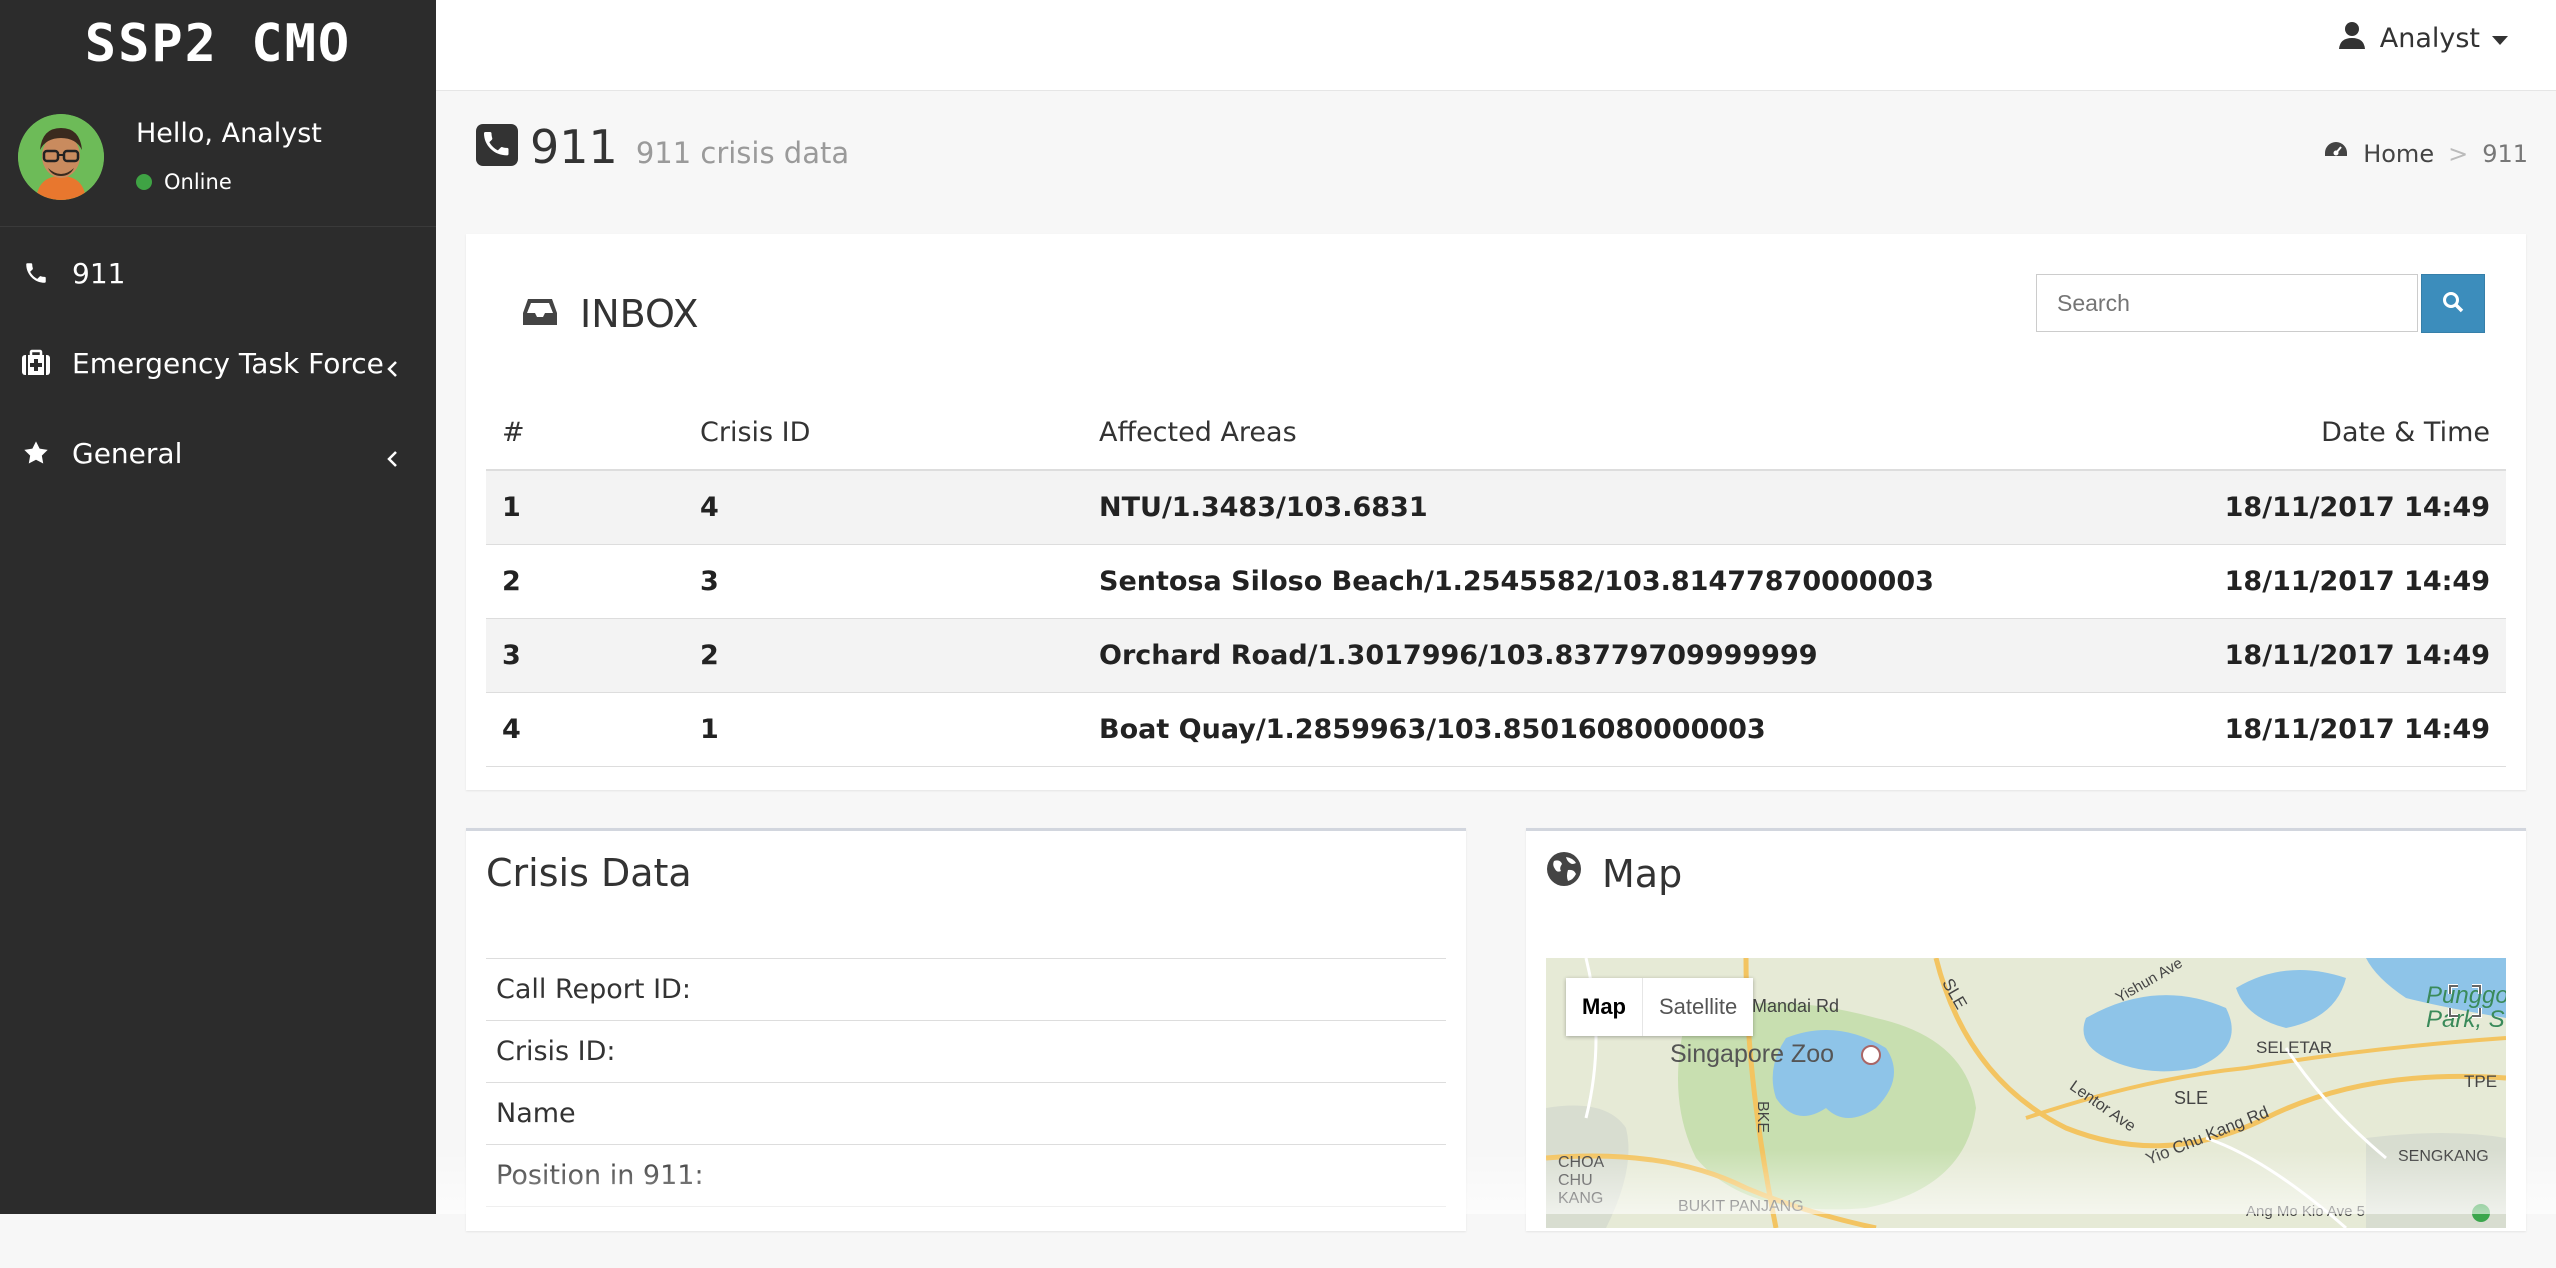  Describe the element at coordinates (99, 273) in the screenshot. I see `sidebar-item-label: 911` at that location.